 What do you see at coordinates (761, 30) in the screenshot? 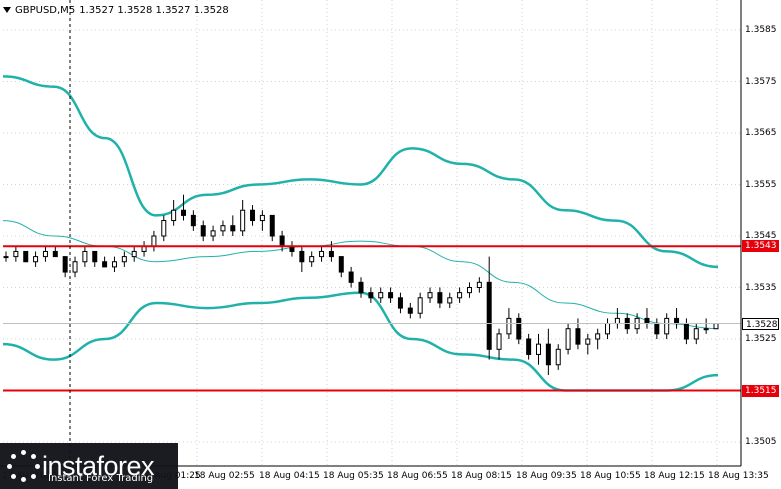
I see `price-tick-label: 1.3585` at bounding box center [761, 30].